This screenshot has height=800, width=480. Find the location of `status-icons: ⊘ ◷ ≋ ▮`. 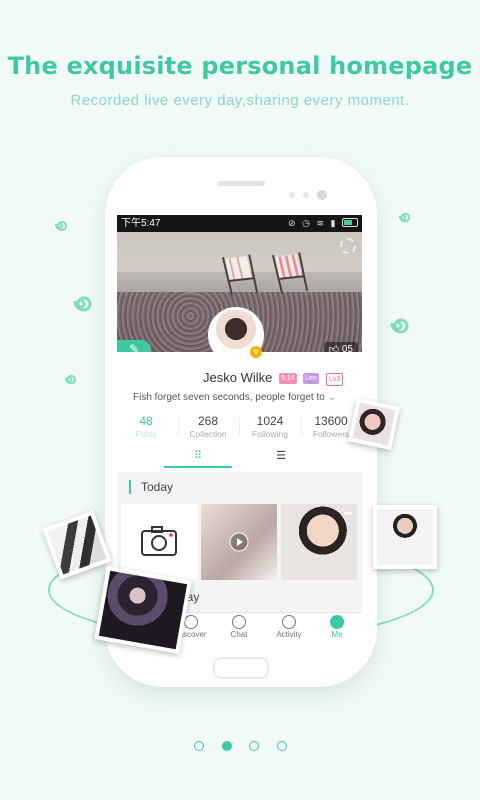

status-icons: ⊘ ◷ ≋ ▮ is located at coordinates (323, 223).